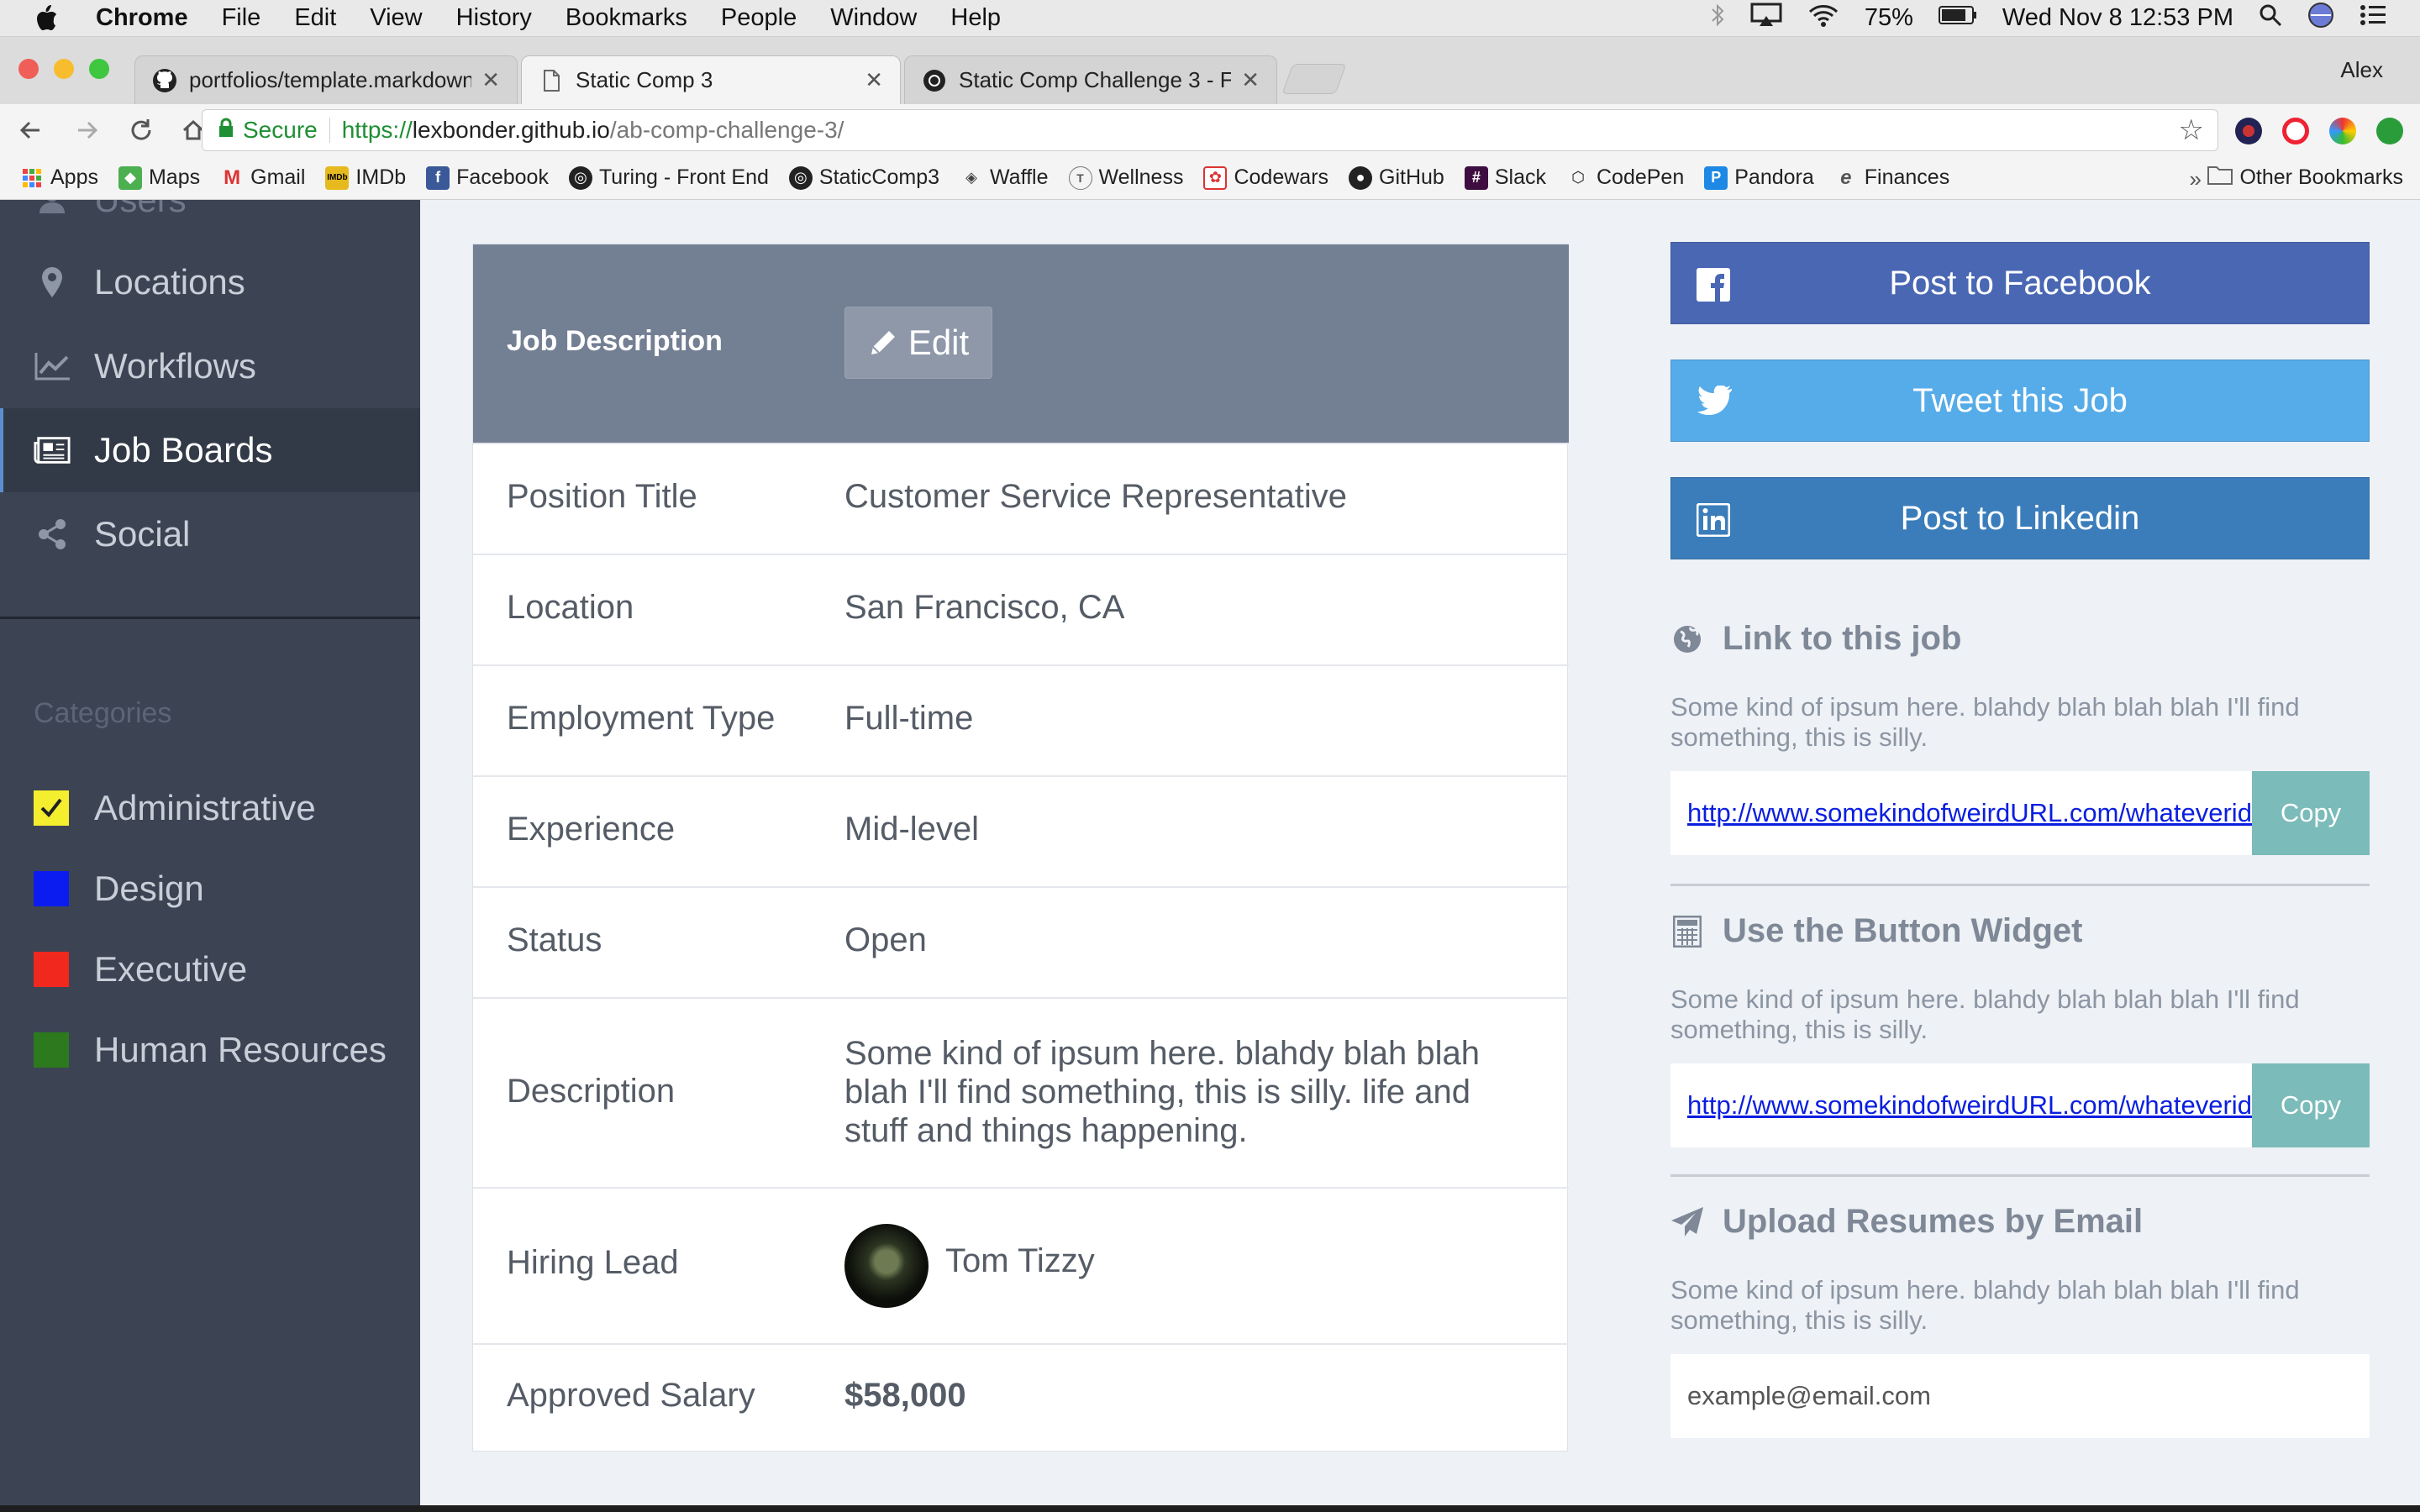 Image resolution: width=2420 pixels, height=1512 pixels. What do you see at coordinates (28, 69) in the screenshot?
I see `window-close-button` at bounding box center [28, 69].